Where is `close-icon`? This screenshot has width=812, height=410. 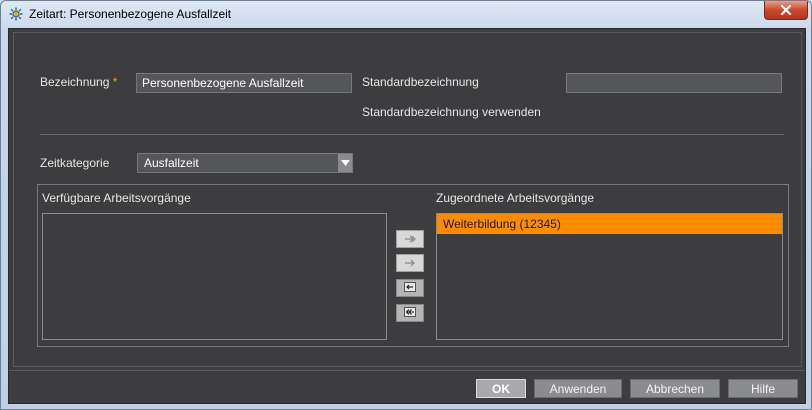
close-icon is located at coordinates (786, 10).